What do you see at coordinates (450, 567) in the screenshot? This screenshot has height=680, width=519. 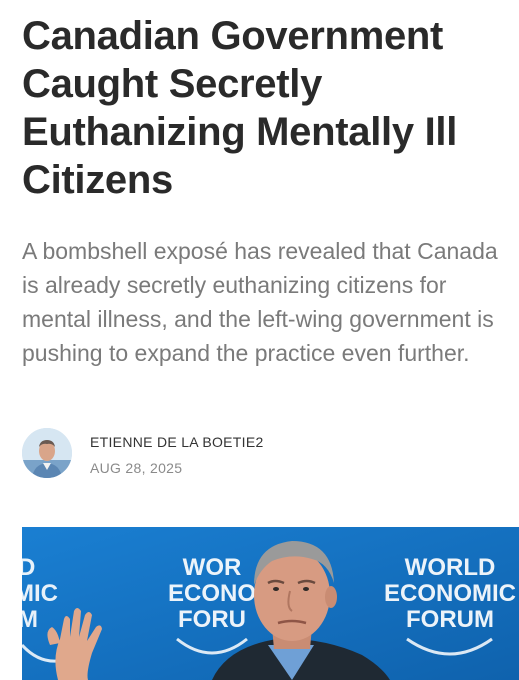 I see `backdrop-right-line-1: WORLD` at bounding box center [450, 567].